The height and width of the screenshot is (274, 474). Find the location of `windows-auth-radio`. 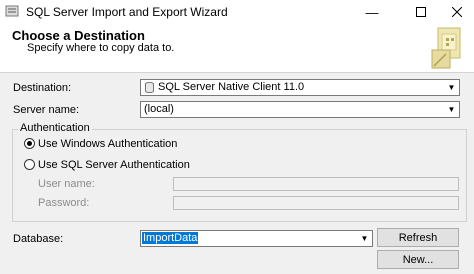

windows-auth-radio is located at coordinates (29, 143).